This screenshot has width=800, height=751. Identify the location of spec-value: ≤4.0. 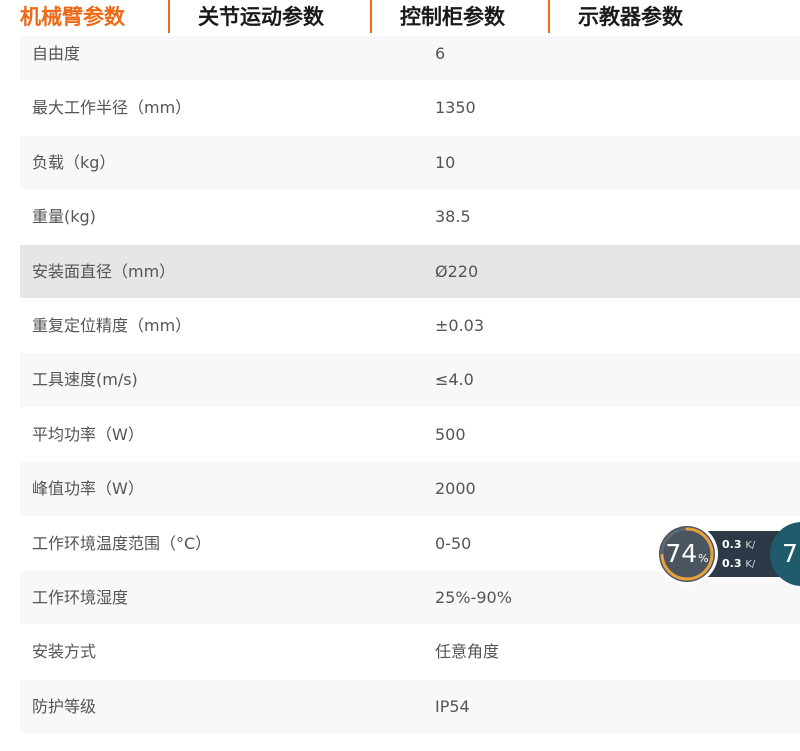
(454, 380).